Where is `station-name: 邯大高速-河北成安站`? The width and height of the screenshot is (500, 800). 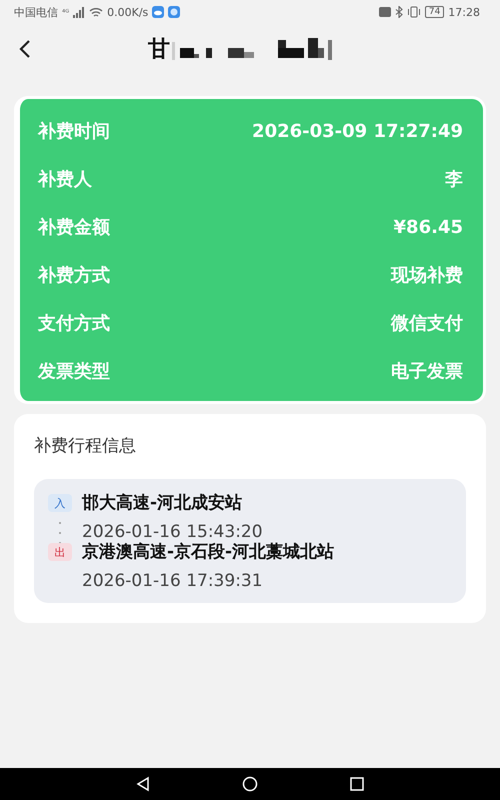 station-name: 邯大高速-河北成安站 is located at coordinates (163, 503).